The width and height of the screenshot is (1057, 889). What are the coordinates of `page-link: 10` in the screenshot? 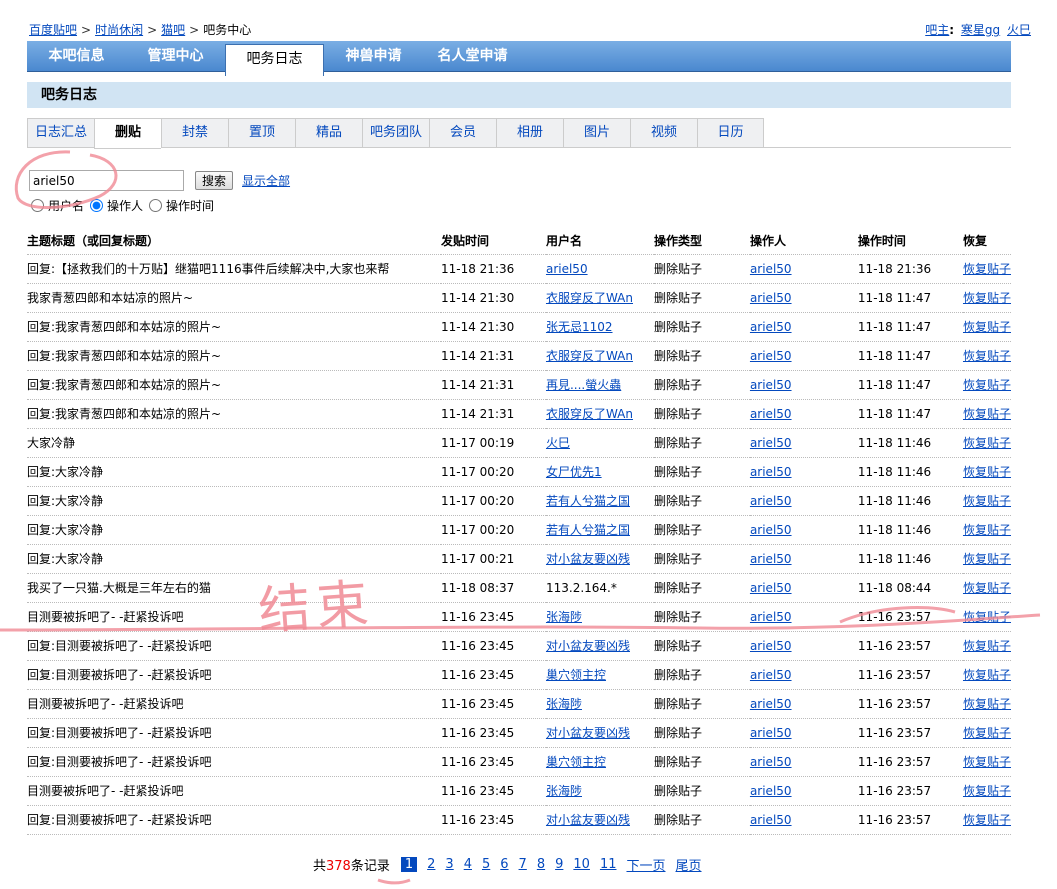 It's located at (581, 864).